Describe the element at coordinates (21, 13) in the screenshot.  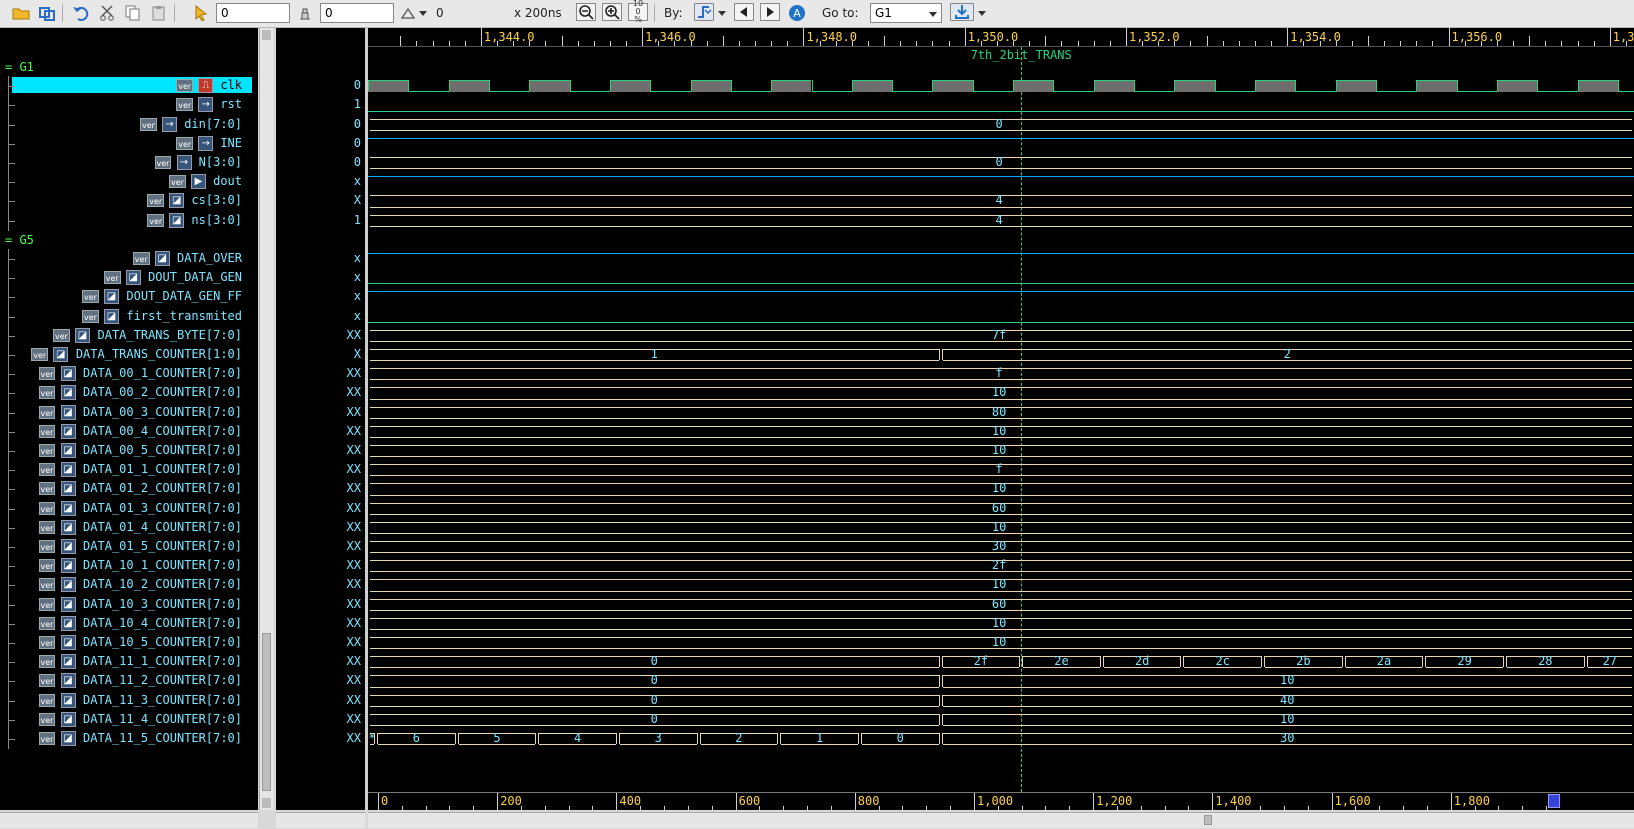
I see `open-folder-icon` at that location.